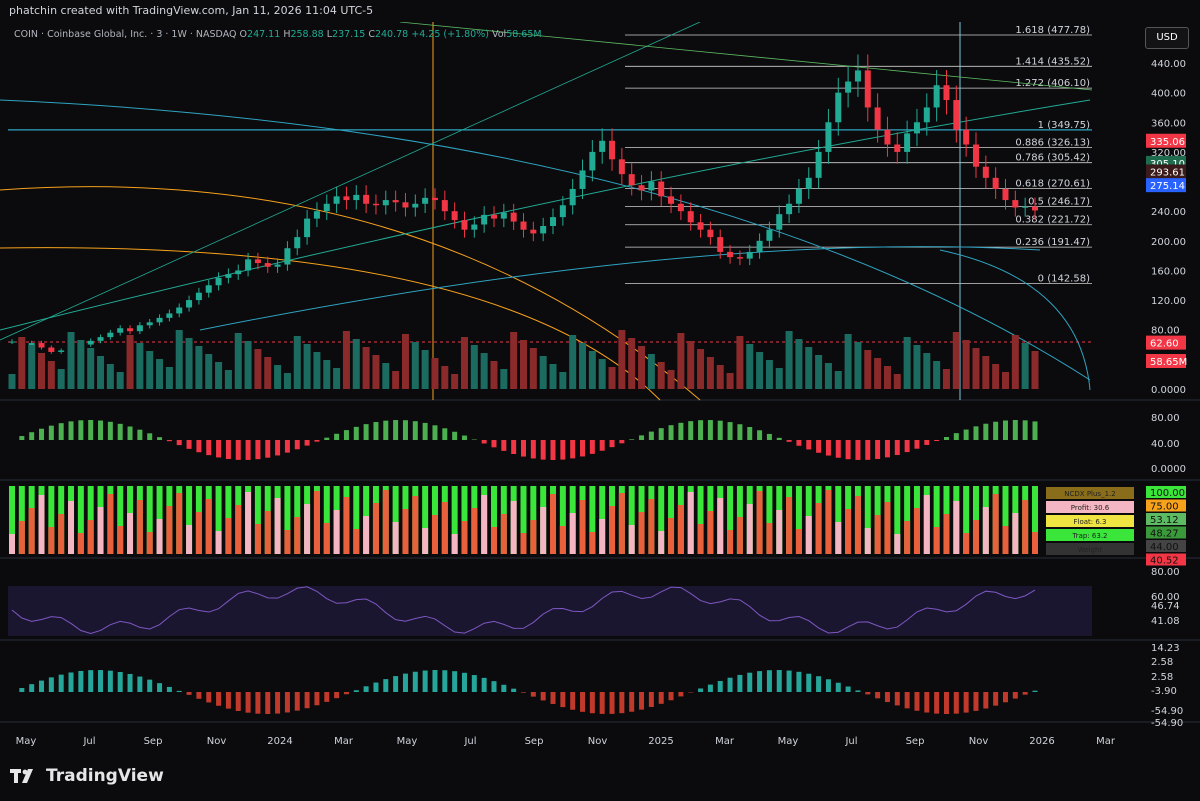  Describe the element at coordinates (660, 741) in the screenshot. I see `time-label: 2025` at that location.